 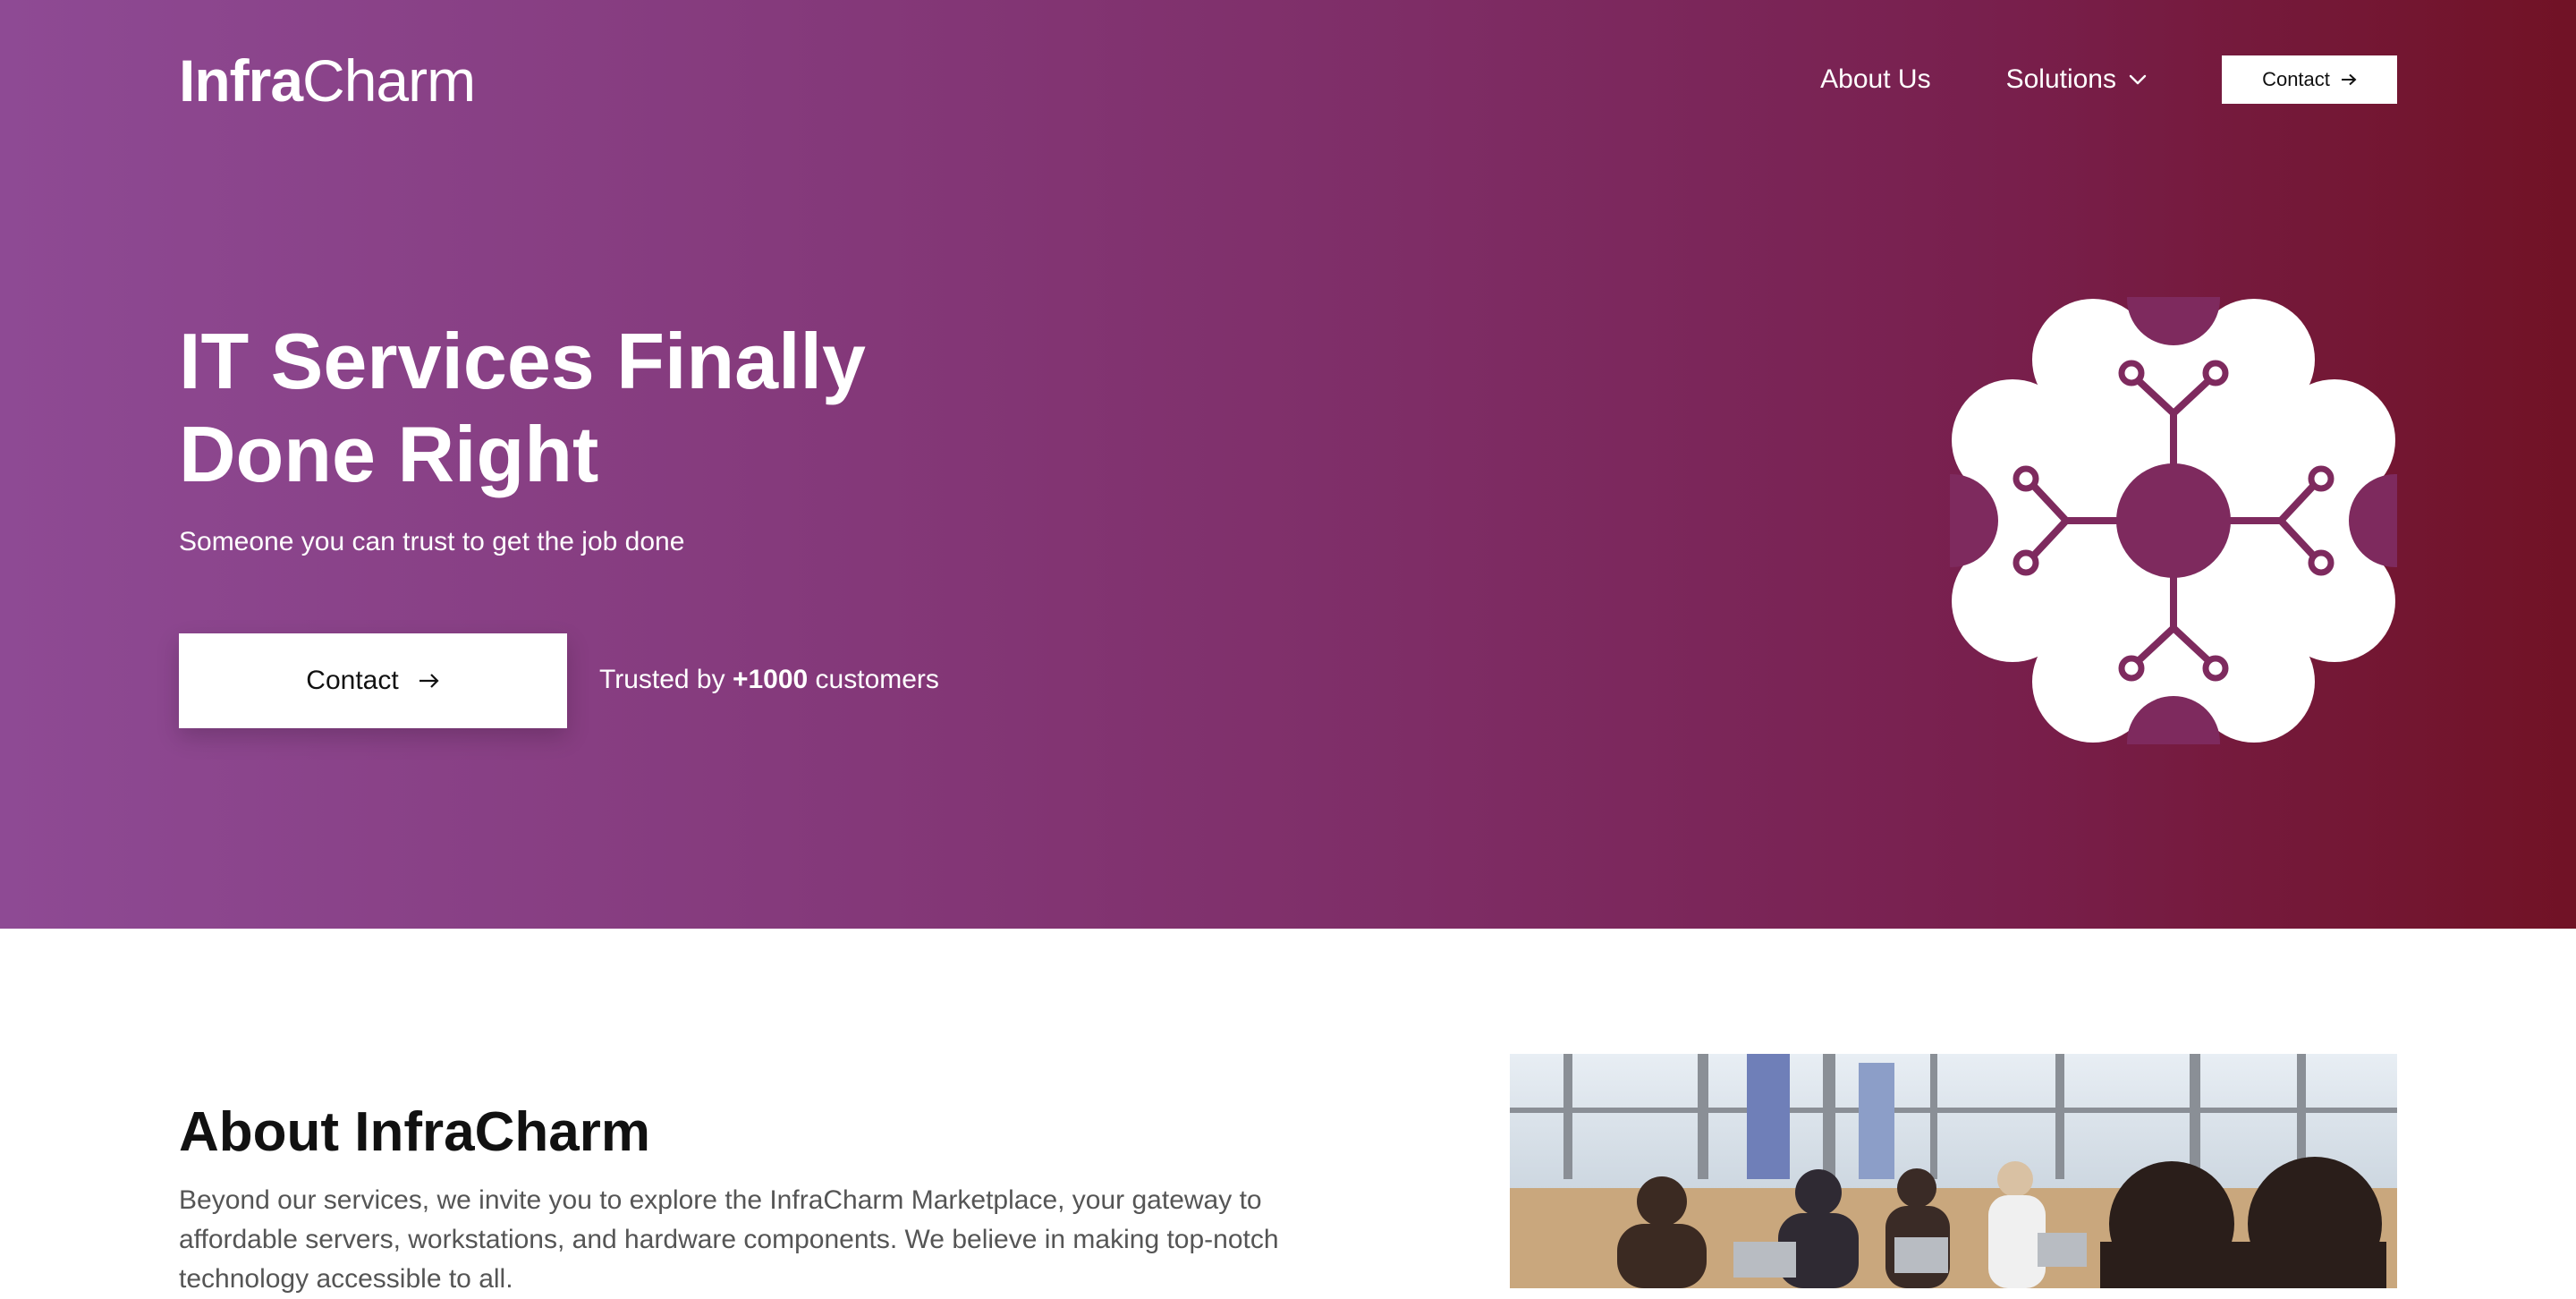 What do you see at coordinates (671, 408) in the screenshot?
I see `hero-title: IT Services Finally Done Right` at bounding box center [671, 408].